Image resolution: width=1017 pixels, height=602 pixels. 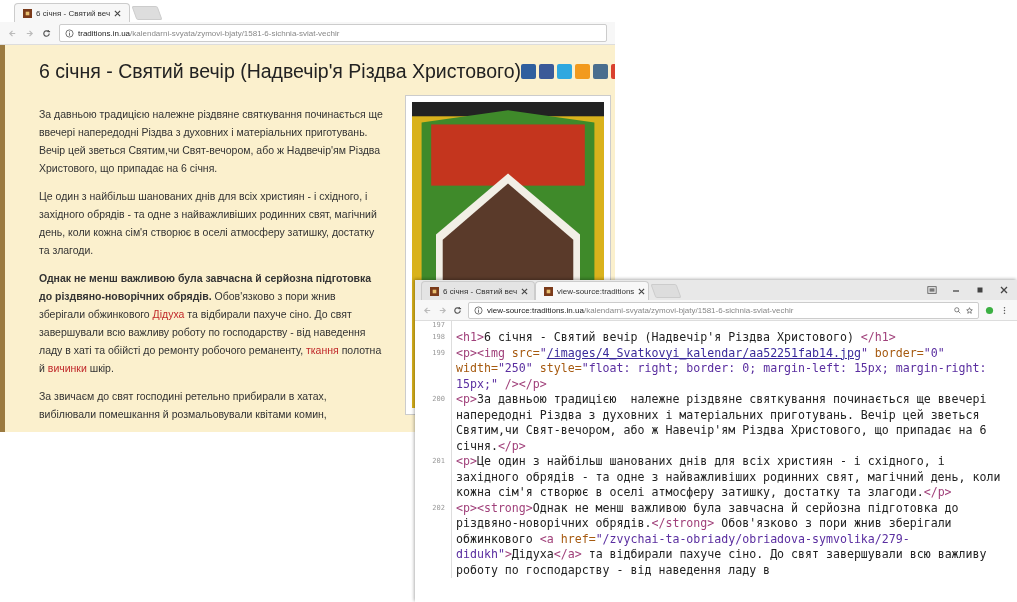 What do you see at coordinates (333, 33) in the screenshot?
I see `address-field: traditions.in.ua/kalendarni-svyata/zymovi-bjaty/1581-6-sichnia-sviat-vechir` at bounding box center [333, 33].